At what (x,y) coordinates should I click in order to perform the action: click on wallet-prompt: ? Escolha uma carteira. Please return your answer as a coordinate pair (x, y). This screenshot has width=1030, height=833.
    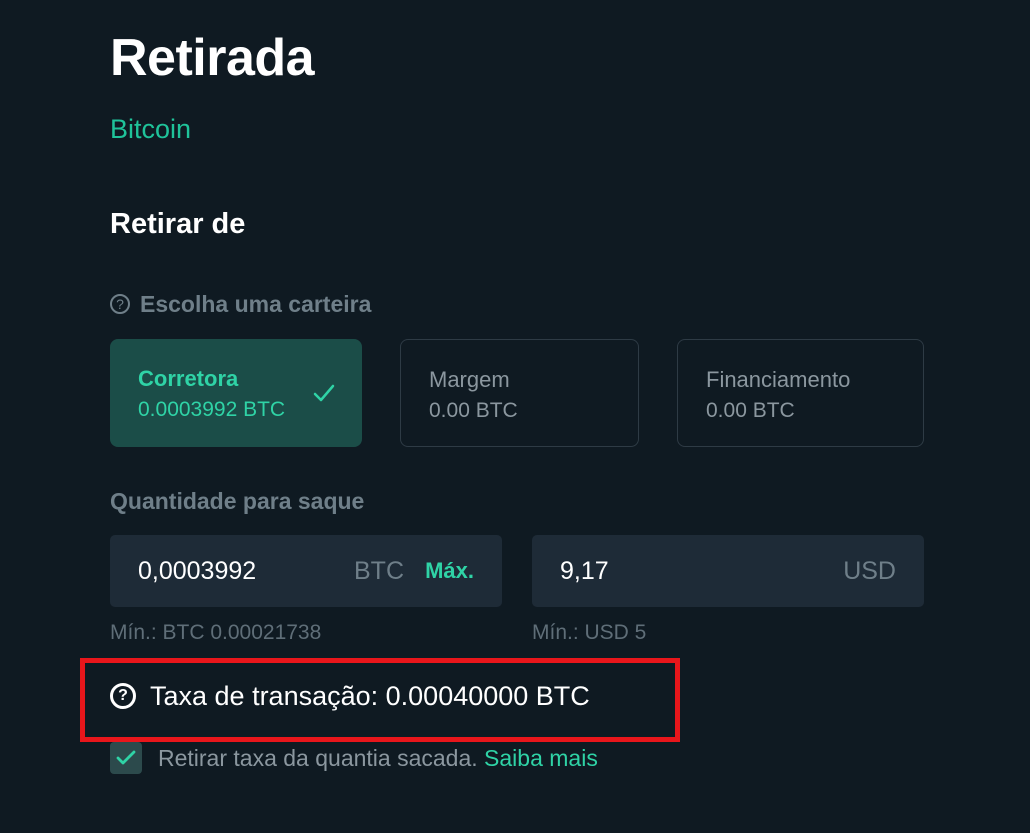
    Looking at the image, I should click on (240, 304).